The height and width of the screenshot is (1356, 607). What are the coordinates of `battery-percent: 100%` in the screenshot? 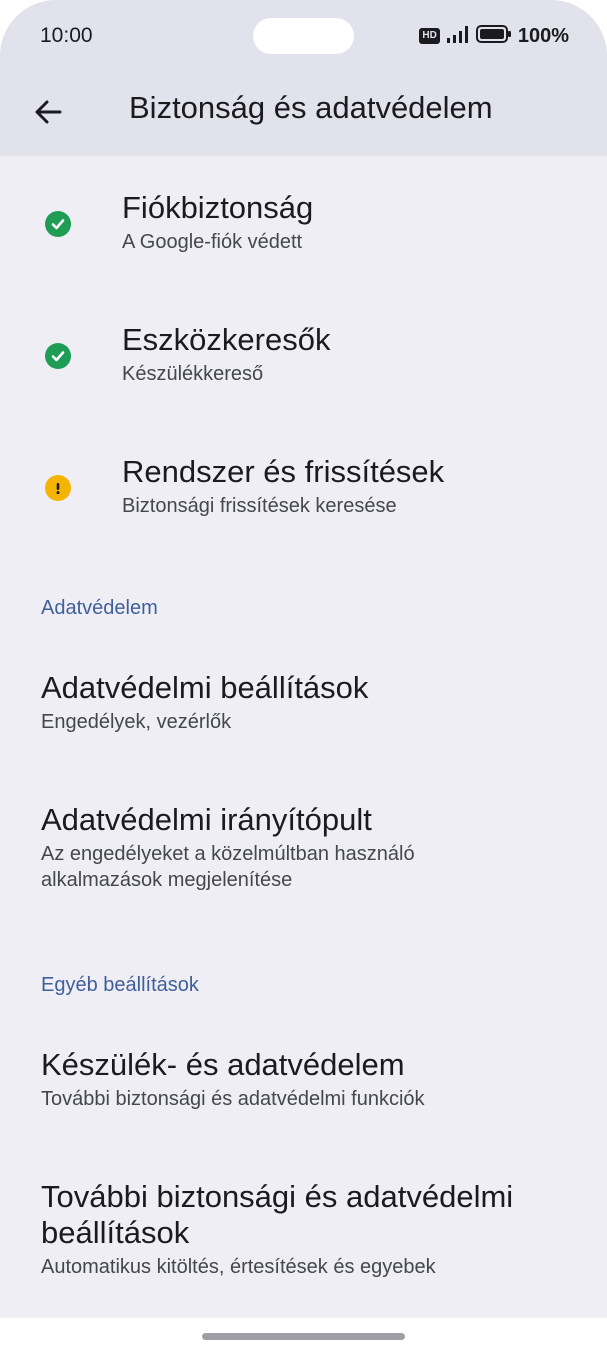 It's located at (543, 35).